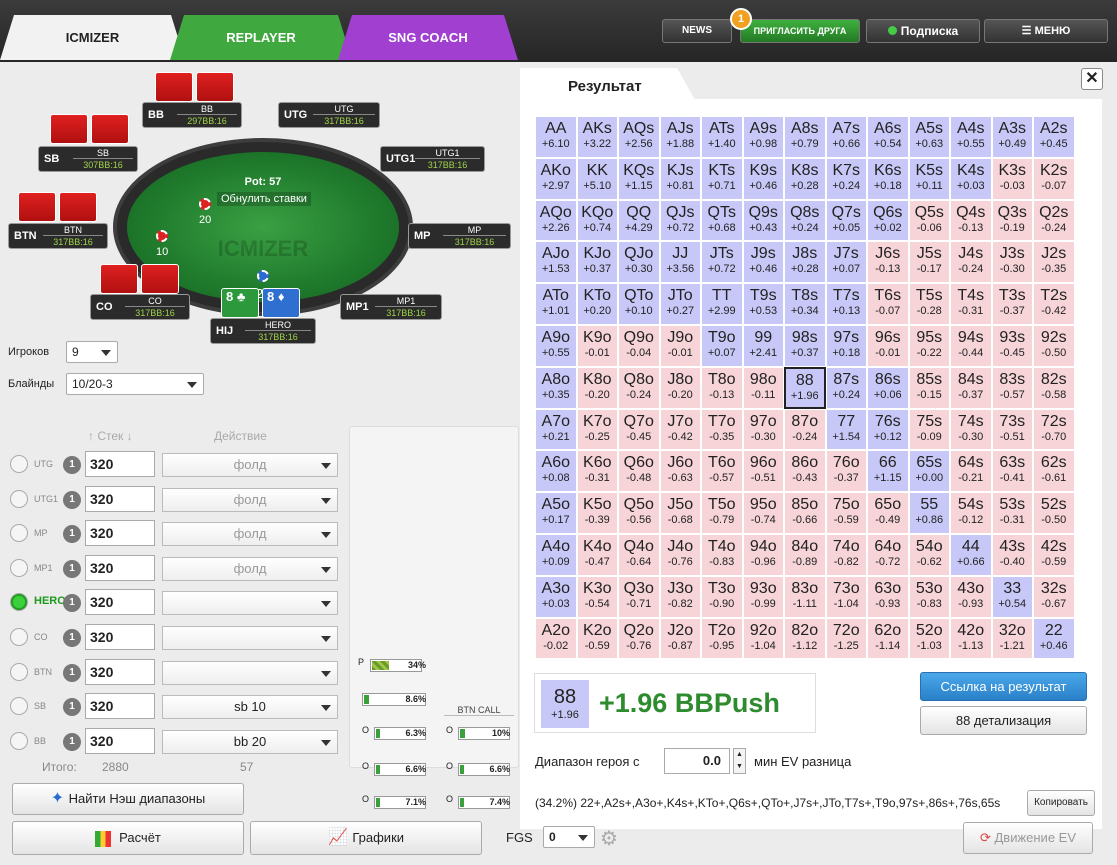  What do you see at coordinates (1012, 220) in the screenshot?
I see `matrix-cell: Q3s -0.19` at bounding box center [1012, 220].